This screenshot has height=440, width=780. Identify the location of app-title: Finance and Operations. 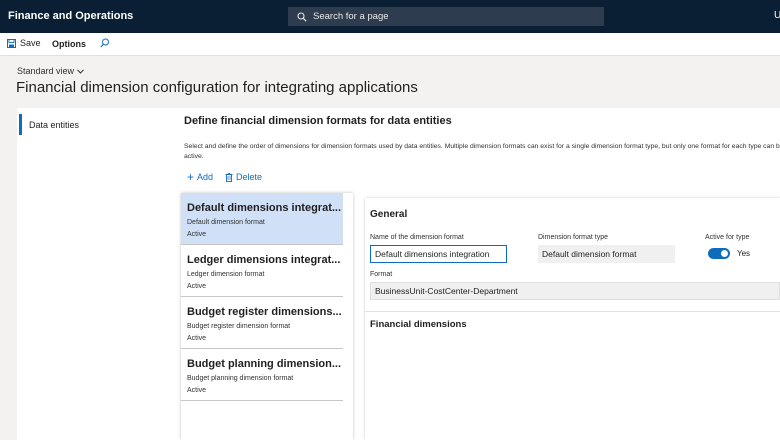
(70, 16).